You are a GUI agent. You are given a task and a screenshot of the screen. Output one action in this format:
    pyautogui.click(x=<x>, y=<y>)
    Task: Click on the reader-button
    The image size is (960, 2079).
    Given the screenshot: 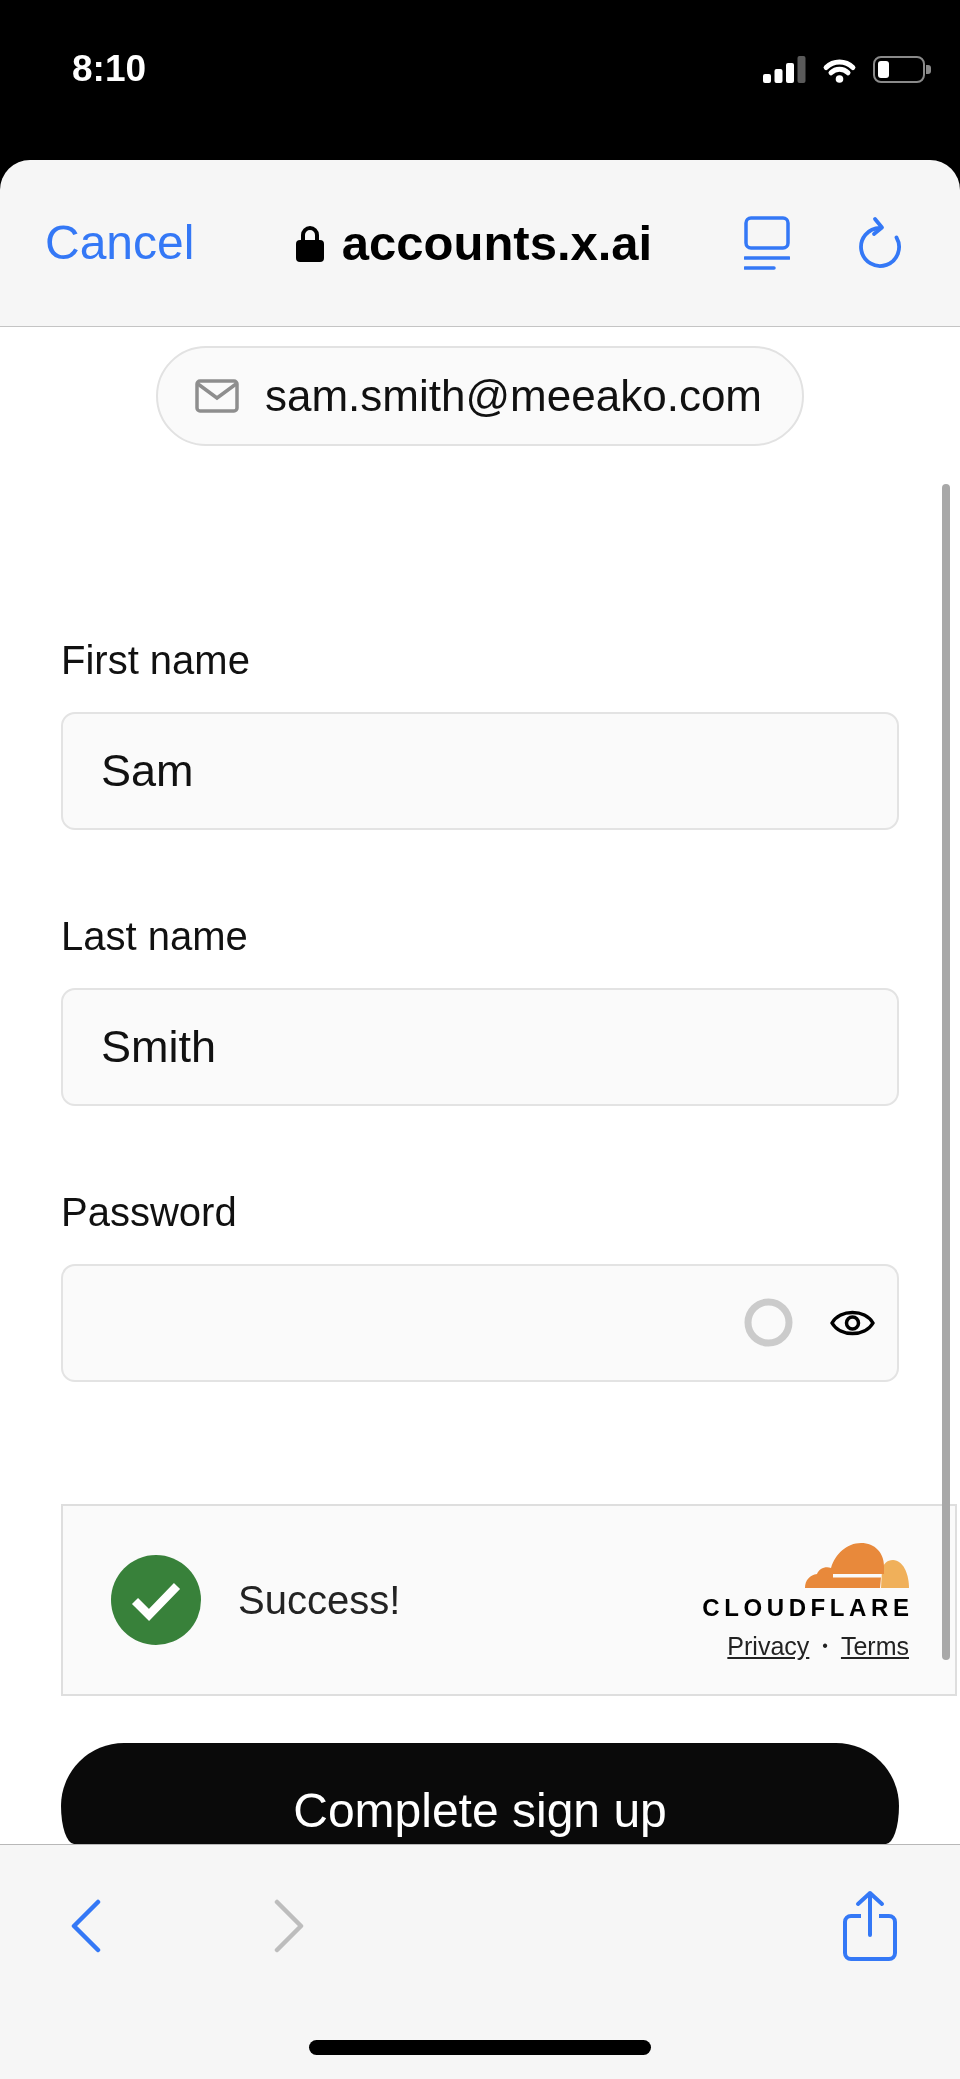 What is the action you would take?
    pyautogui.click(x=767, y=243)
    